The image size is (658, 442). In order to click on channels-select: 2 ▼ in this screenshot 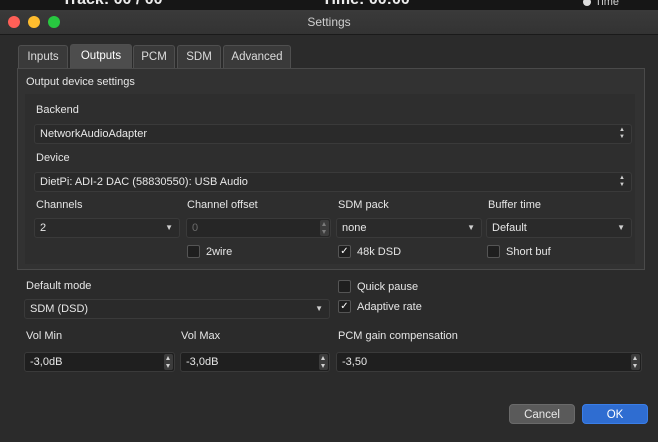, I will do `click(107, 228)`.